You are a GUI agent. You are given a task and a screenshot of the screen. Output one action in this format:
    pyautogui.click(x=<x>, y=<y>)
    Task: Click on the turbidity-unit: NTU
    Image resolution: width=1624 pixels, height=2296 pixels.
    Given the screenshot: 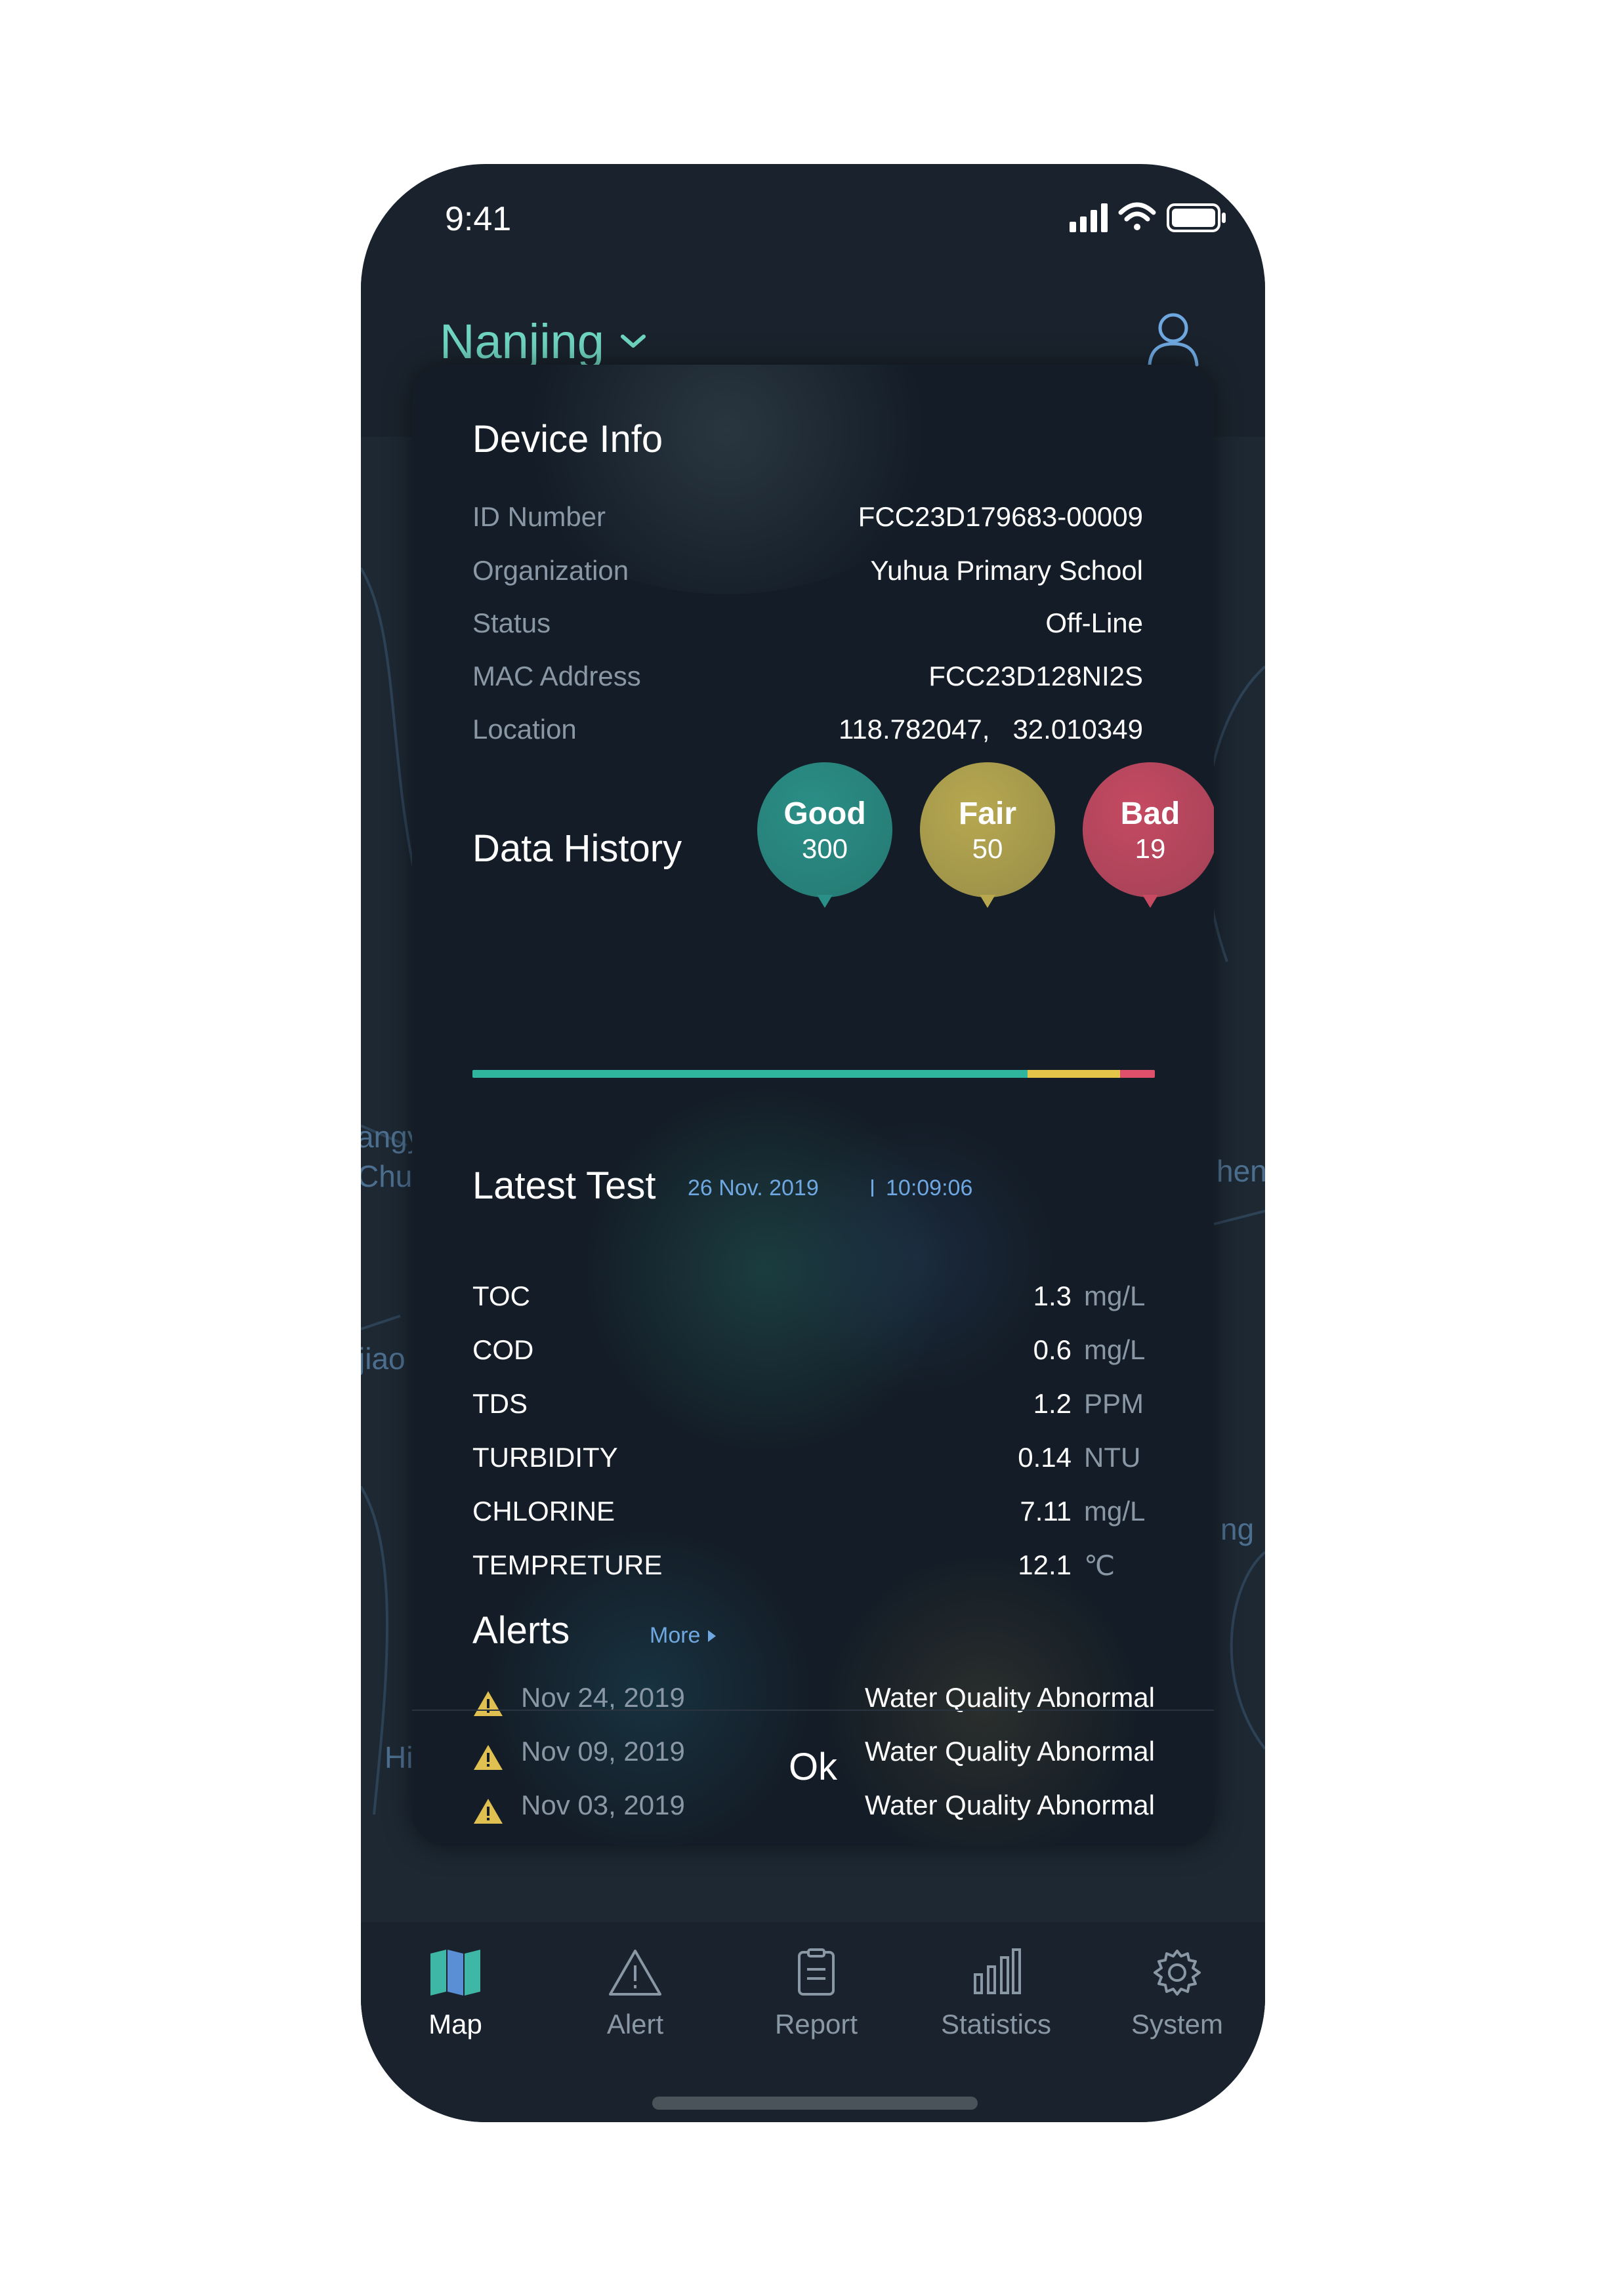 What is the action you would take?
    pyautogui.click(x=1112, y=1457)
    